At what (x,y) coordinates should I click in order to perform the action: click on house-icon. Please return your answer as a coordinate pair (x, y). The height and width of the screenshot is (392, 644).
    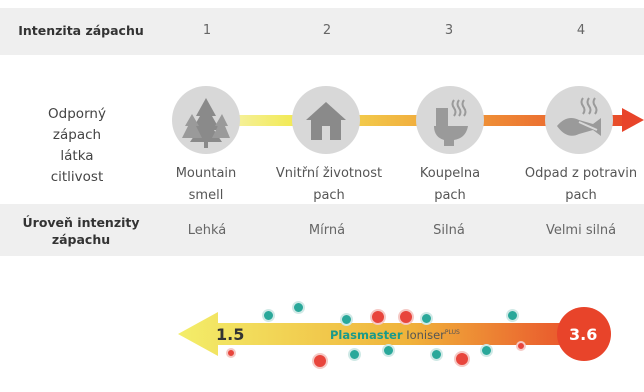
    Looking at the image, I should click on (326, 121).